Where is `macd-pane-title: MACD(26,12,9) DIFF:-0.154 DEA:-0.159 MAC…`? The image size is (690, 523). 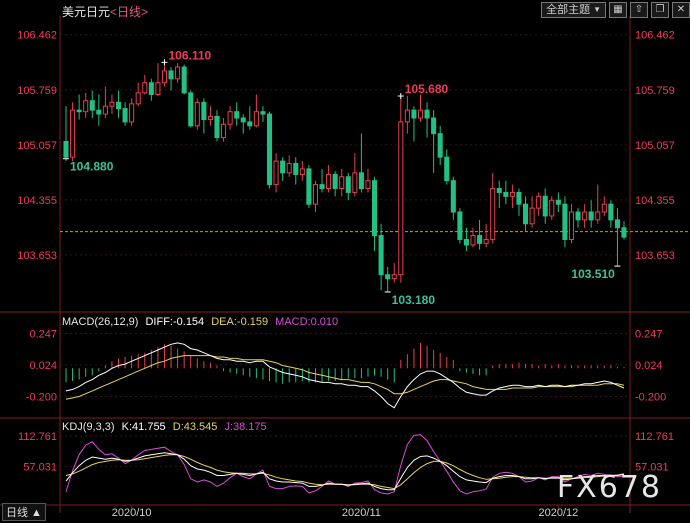 macd-pane-title: MACD(26,12,9) DIFF:-0.154 DEA:-0.159 MAC… is located at coordinates (202, 322).